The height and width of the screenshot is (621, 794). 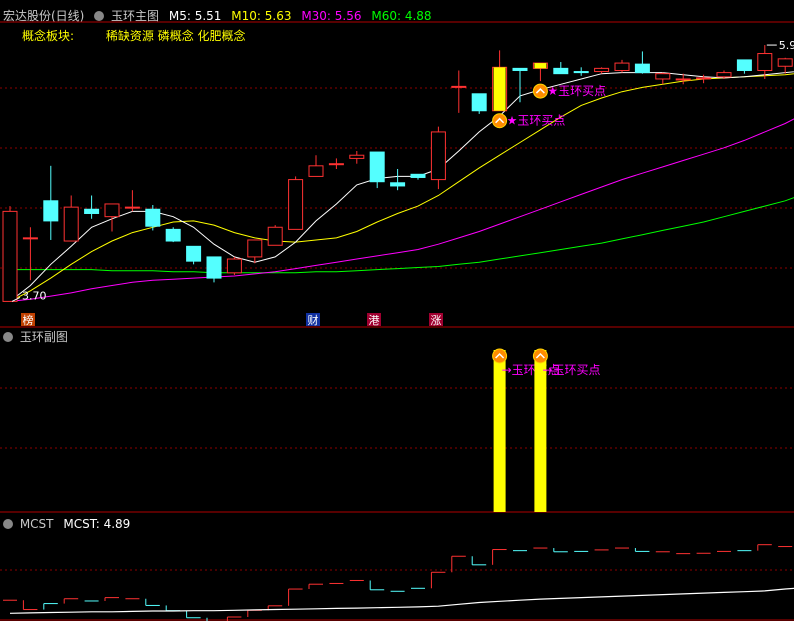 I want to click on sub-signal-label: →玉环买点, so click(x=571, y=370).